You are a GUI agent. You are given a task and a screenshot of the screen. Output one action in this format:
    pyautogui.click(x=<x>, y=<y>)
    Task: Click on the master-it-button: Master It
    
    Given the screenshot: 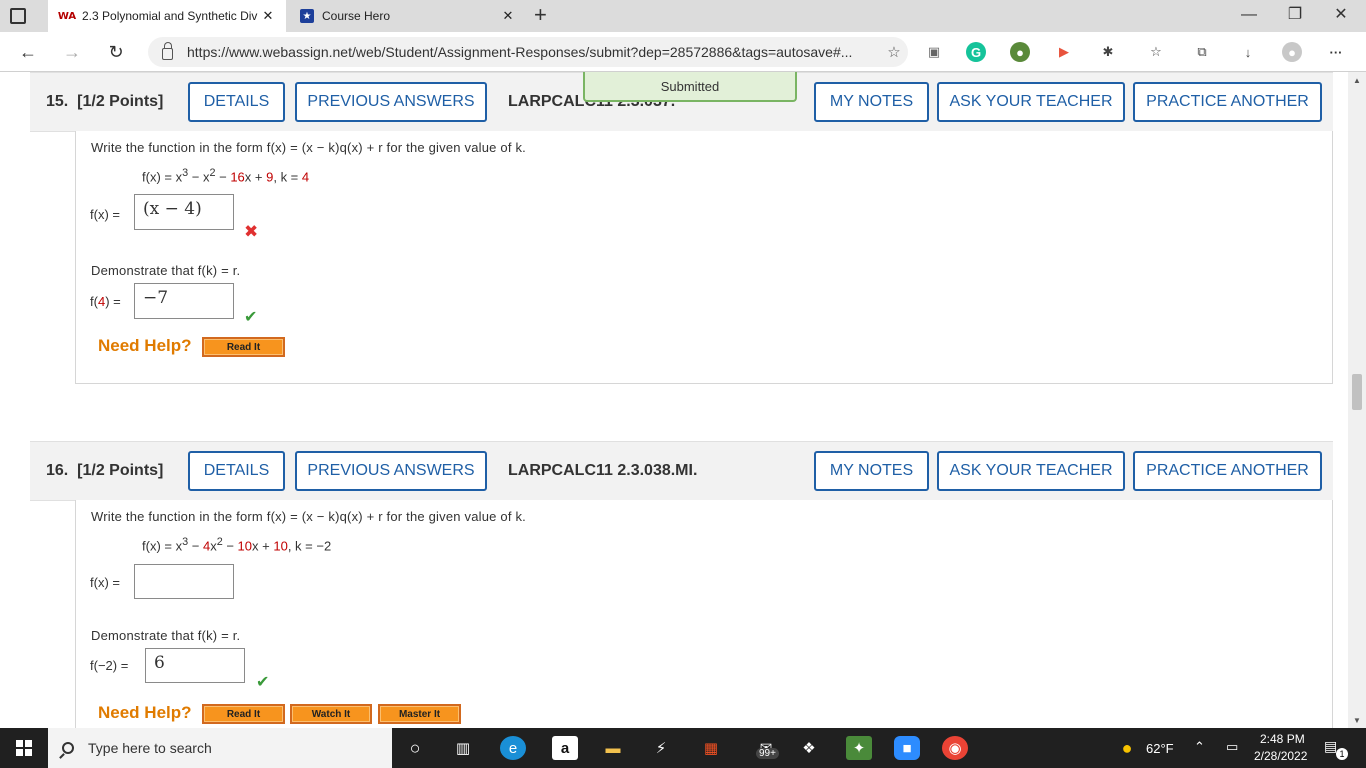 What is the action you would take?
    pyautogui.click(x=419, y=714)
    